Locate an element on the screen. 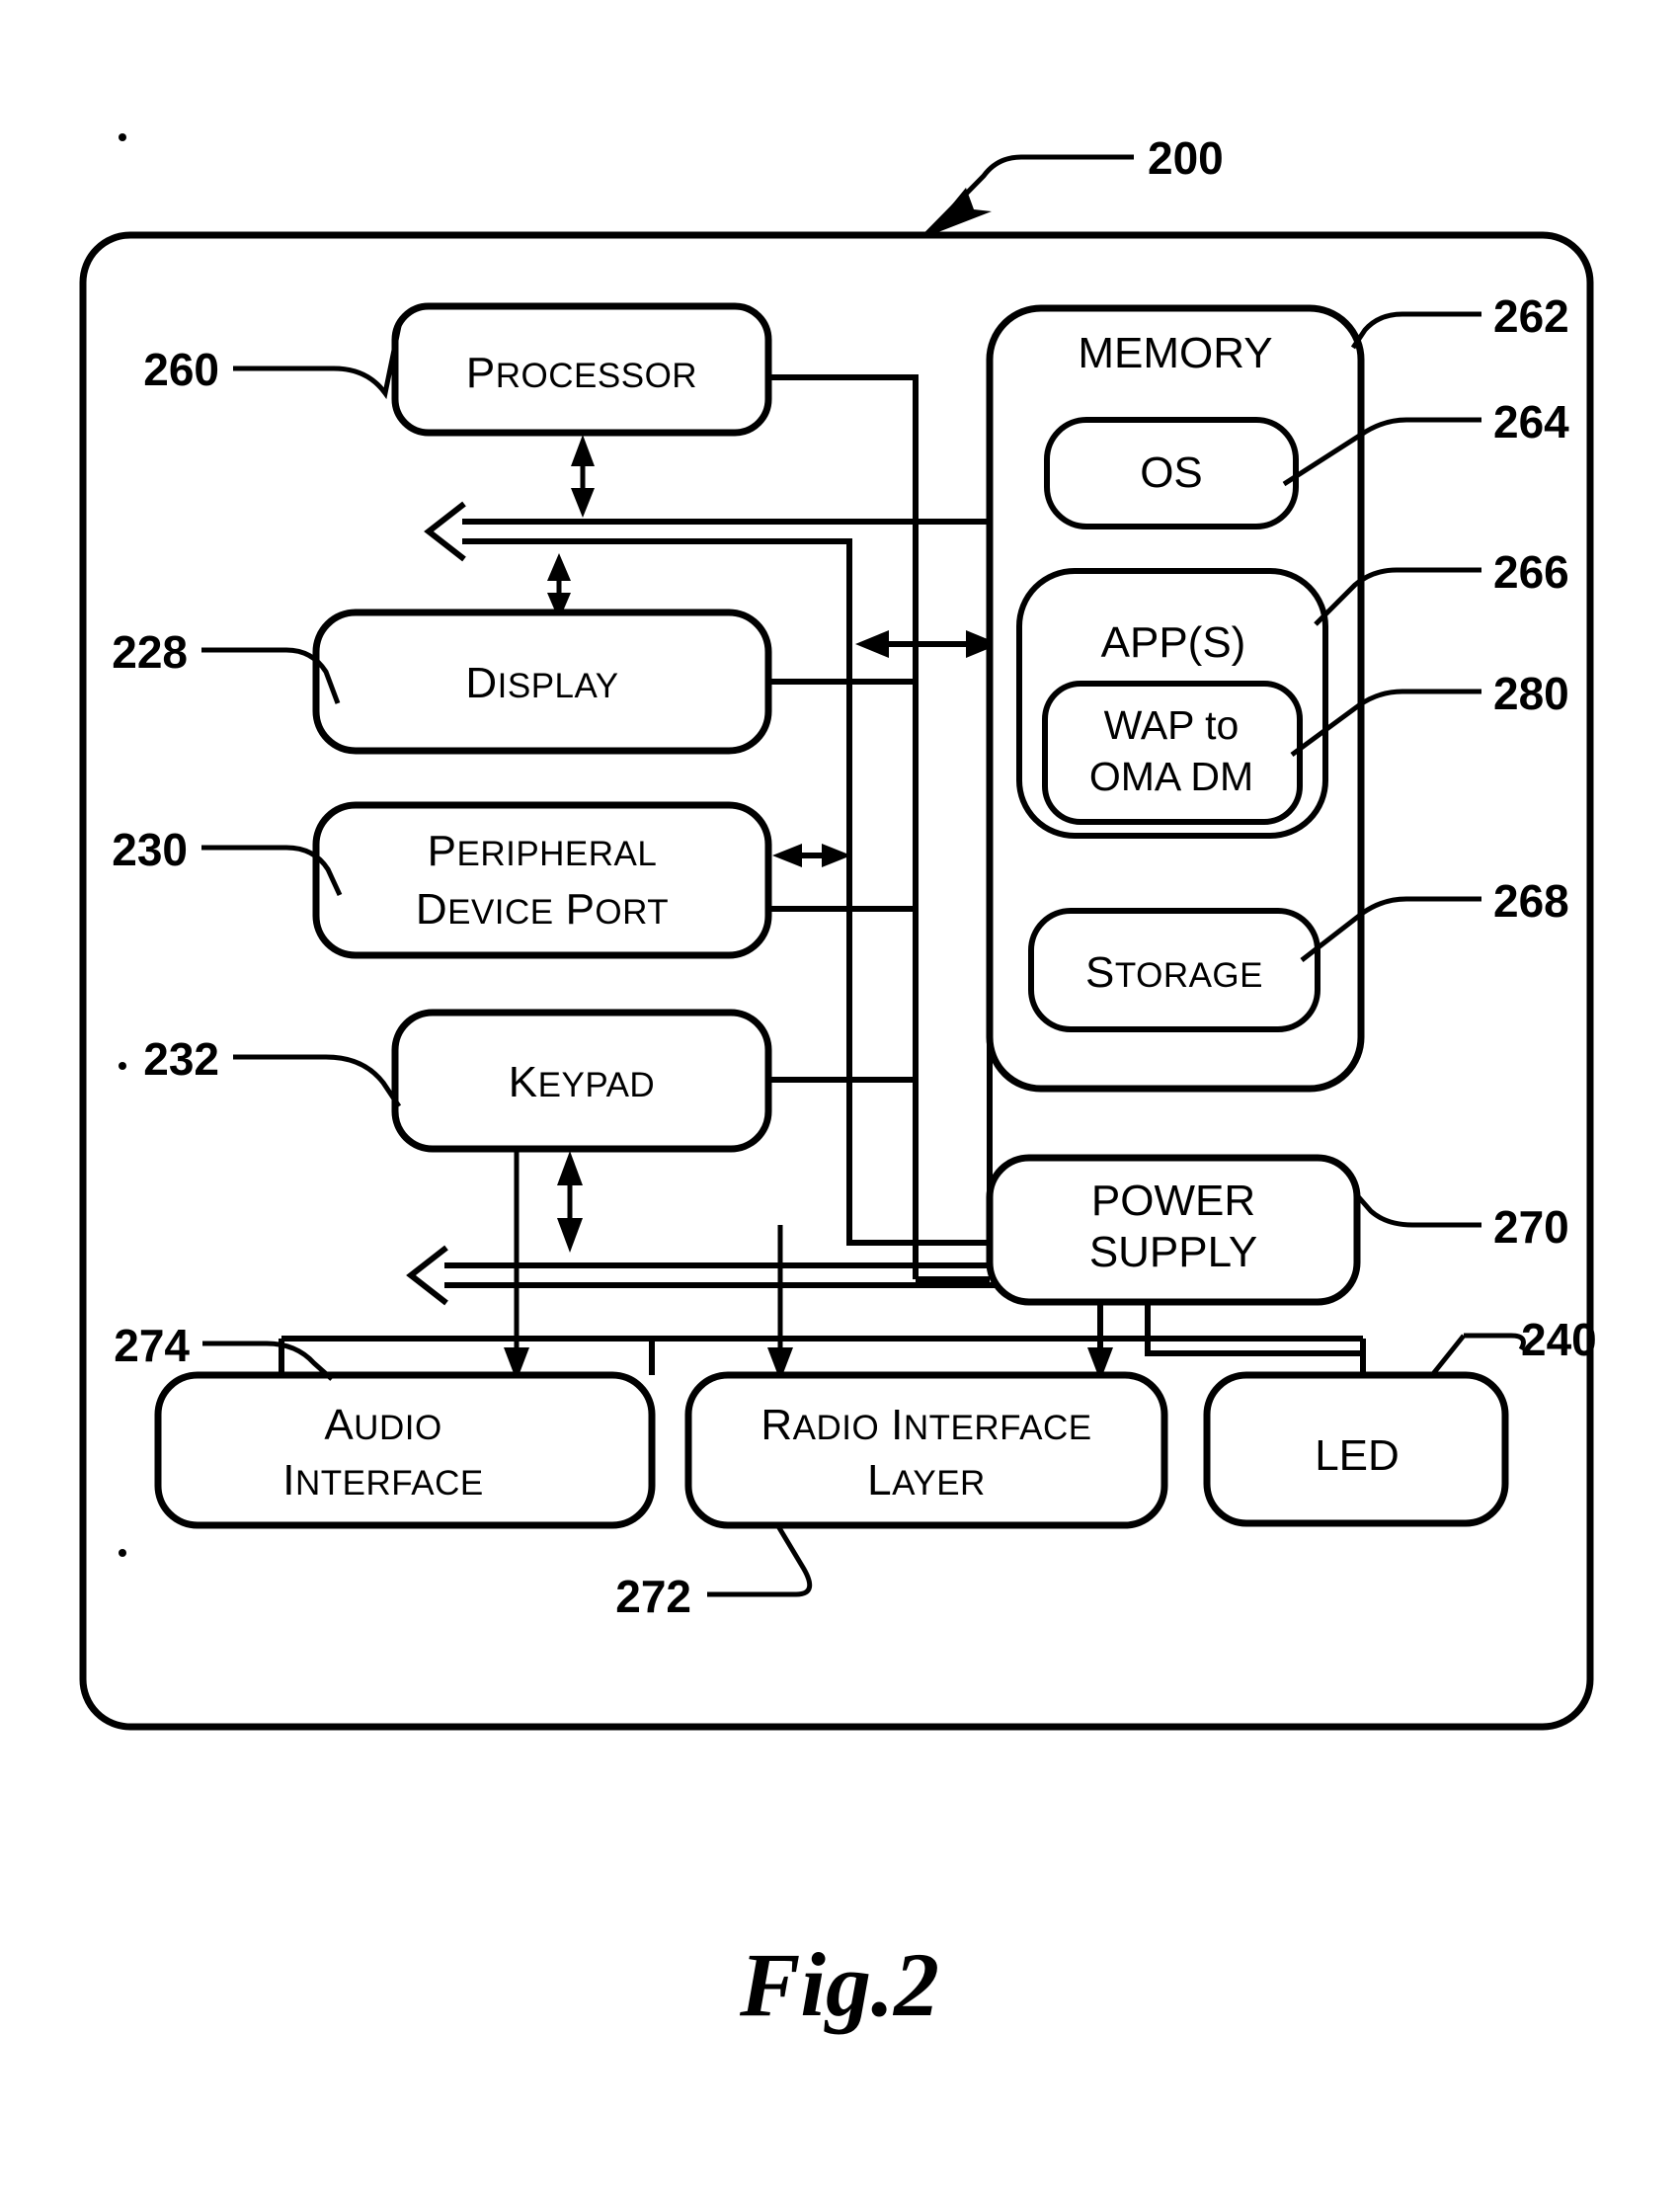  block-os-label: OS is located at coordinates (1171, 473).